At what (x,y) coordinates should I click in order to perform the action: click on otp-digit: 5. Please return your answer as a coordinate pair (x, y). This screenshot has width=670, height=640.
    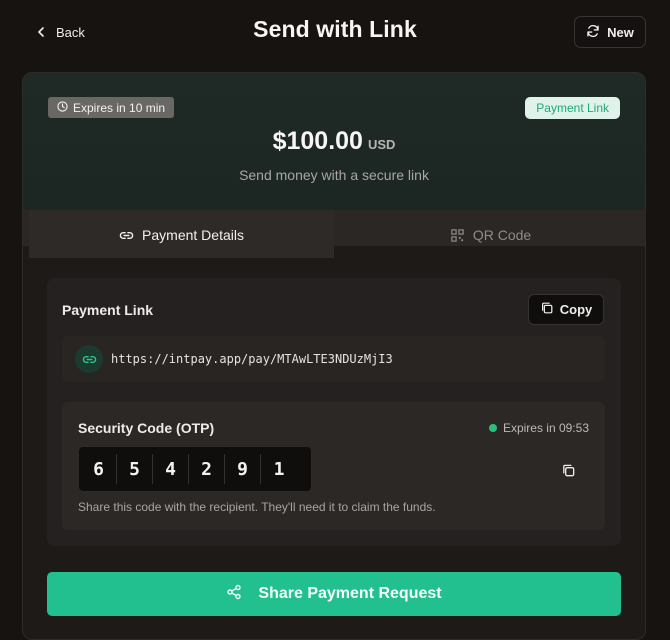
    Looking at the image, I should click on (135, 469).